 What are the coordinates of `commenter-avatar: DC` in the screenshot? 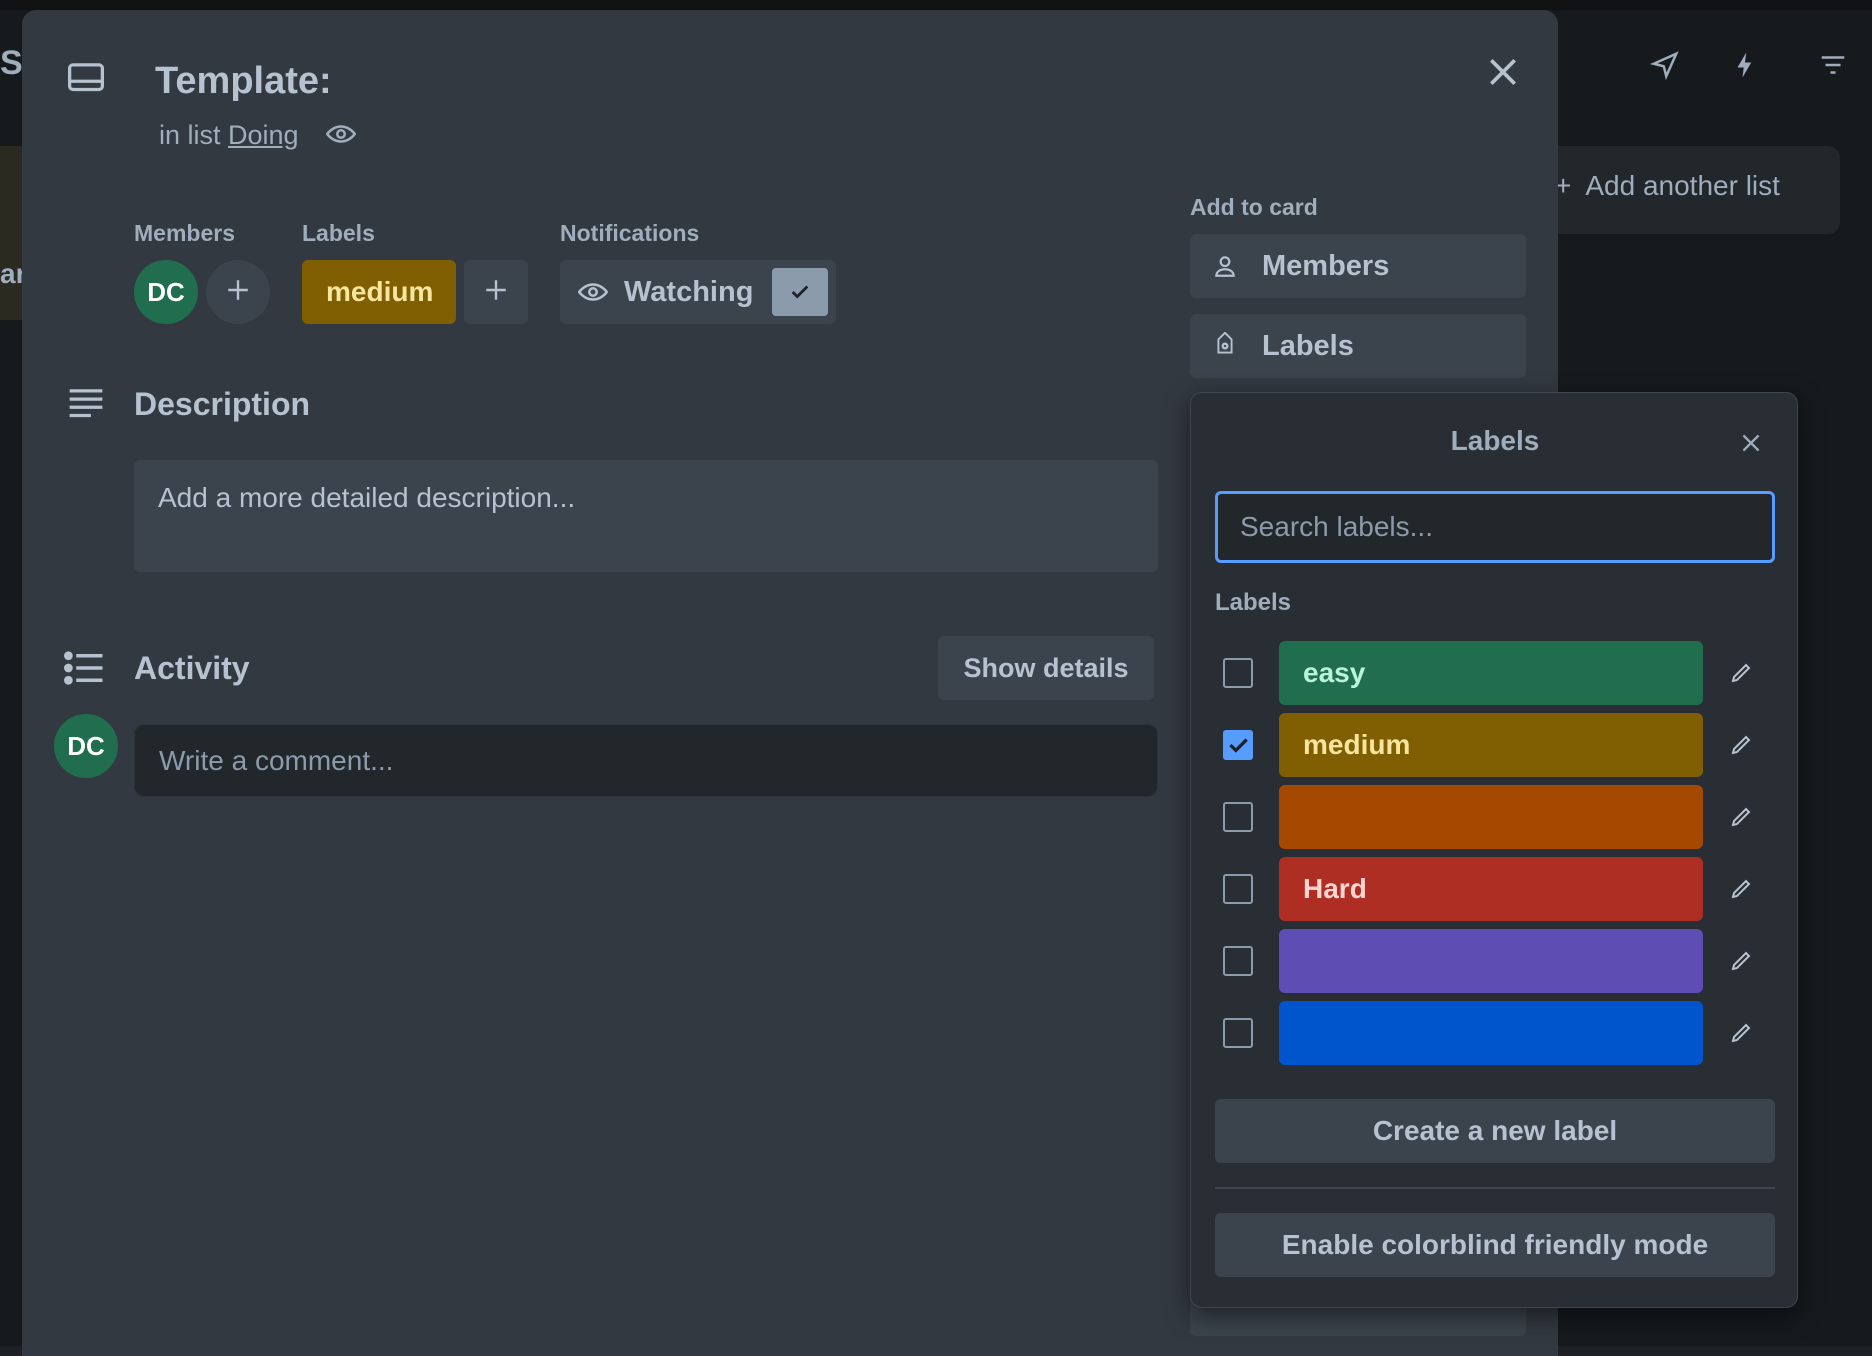 It's located at (86, 746).